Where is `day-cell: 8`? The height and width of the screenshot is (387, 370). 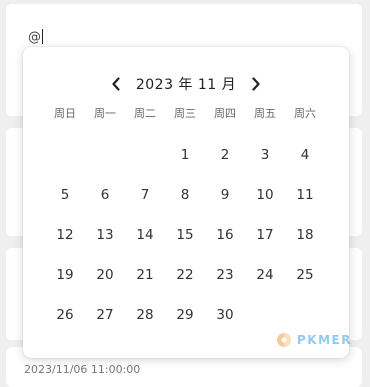
day-cell: 8 is located at coordinates (185, 195).